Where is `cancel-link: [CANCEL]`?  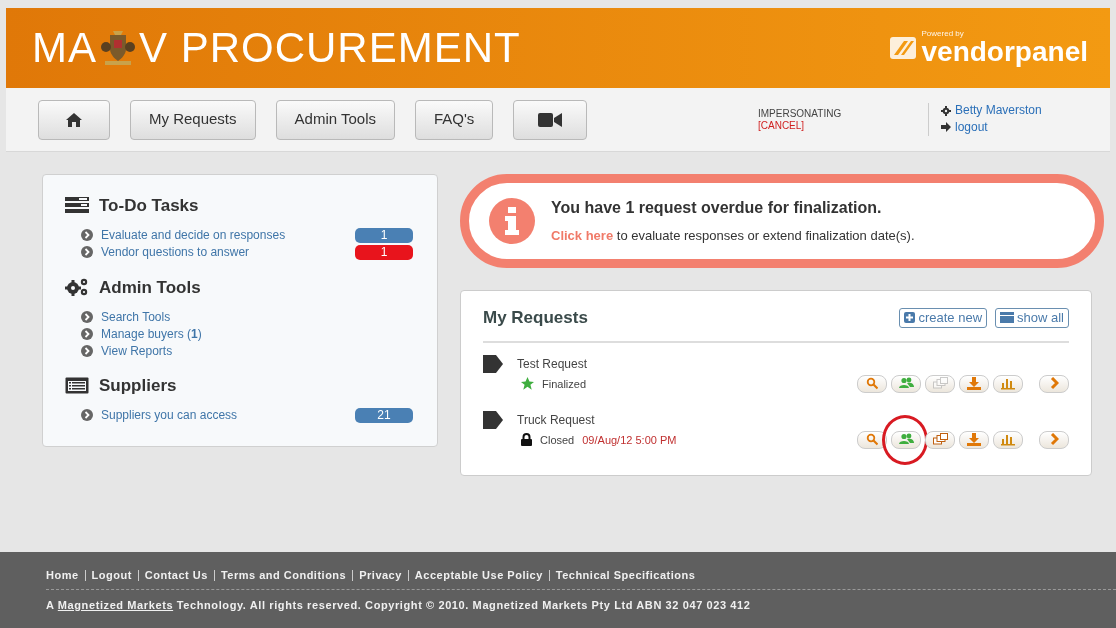 cancel-link: [CANCEL] is located at coordinates (843, 125).